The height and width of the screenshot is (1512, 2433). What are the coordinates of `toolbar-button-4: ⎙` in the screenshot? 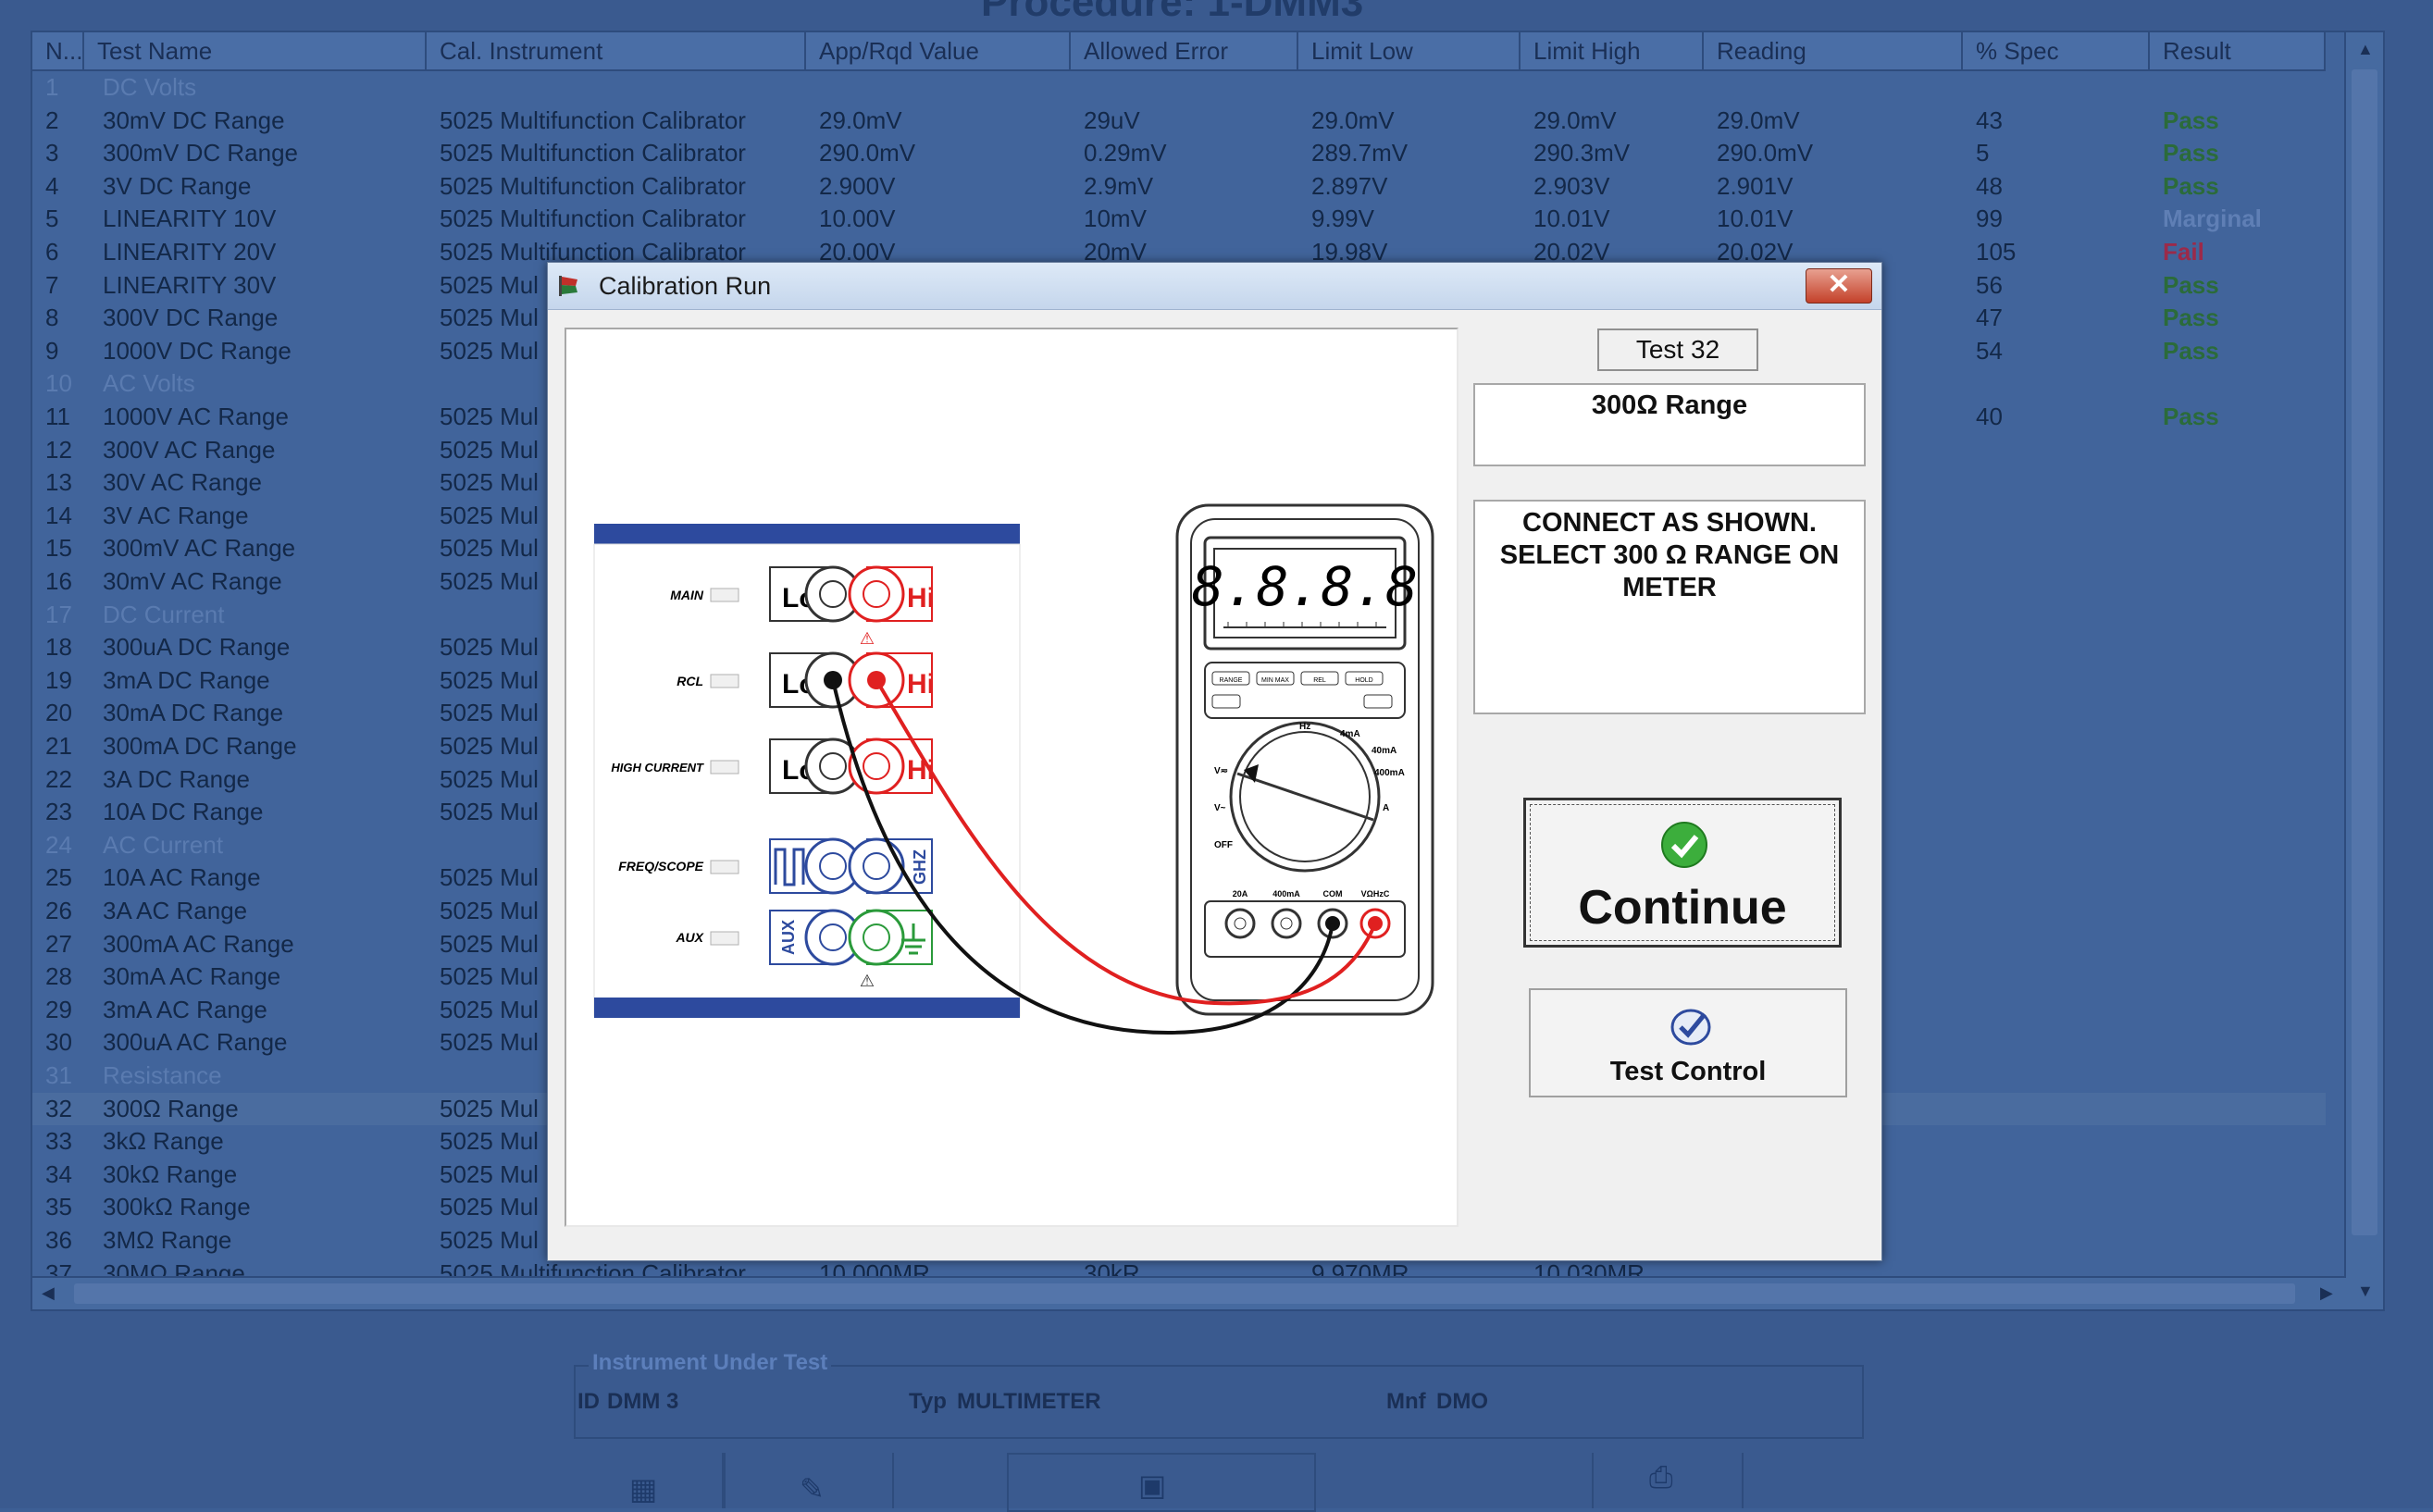 It's located at (1668, 1480).